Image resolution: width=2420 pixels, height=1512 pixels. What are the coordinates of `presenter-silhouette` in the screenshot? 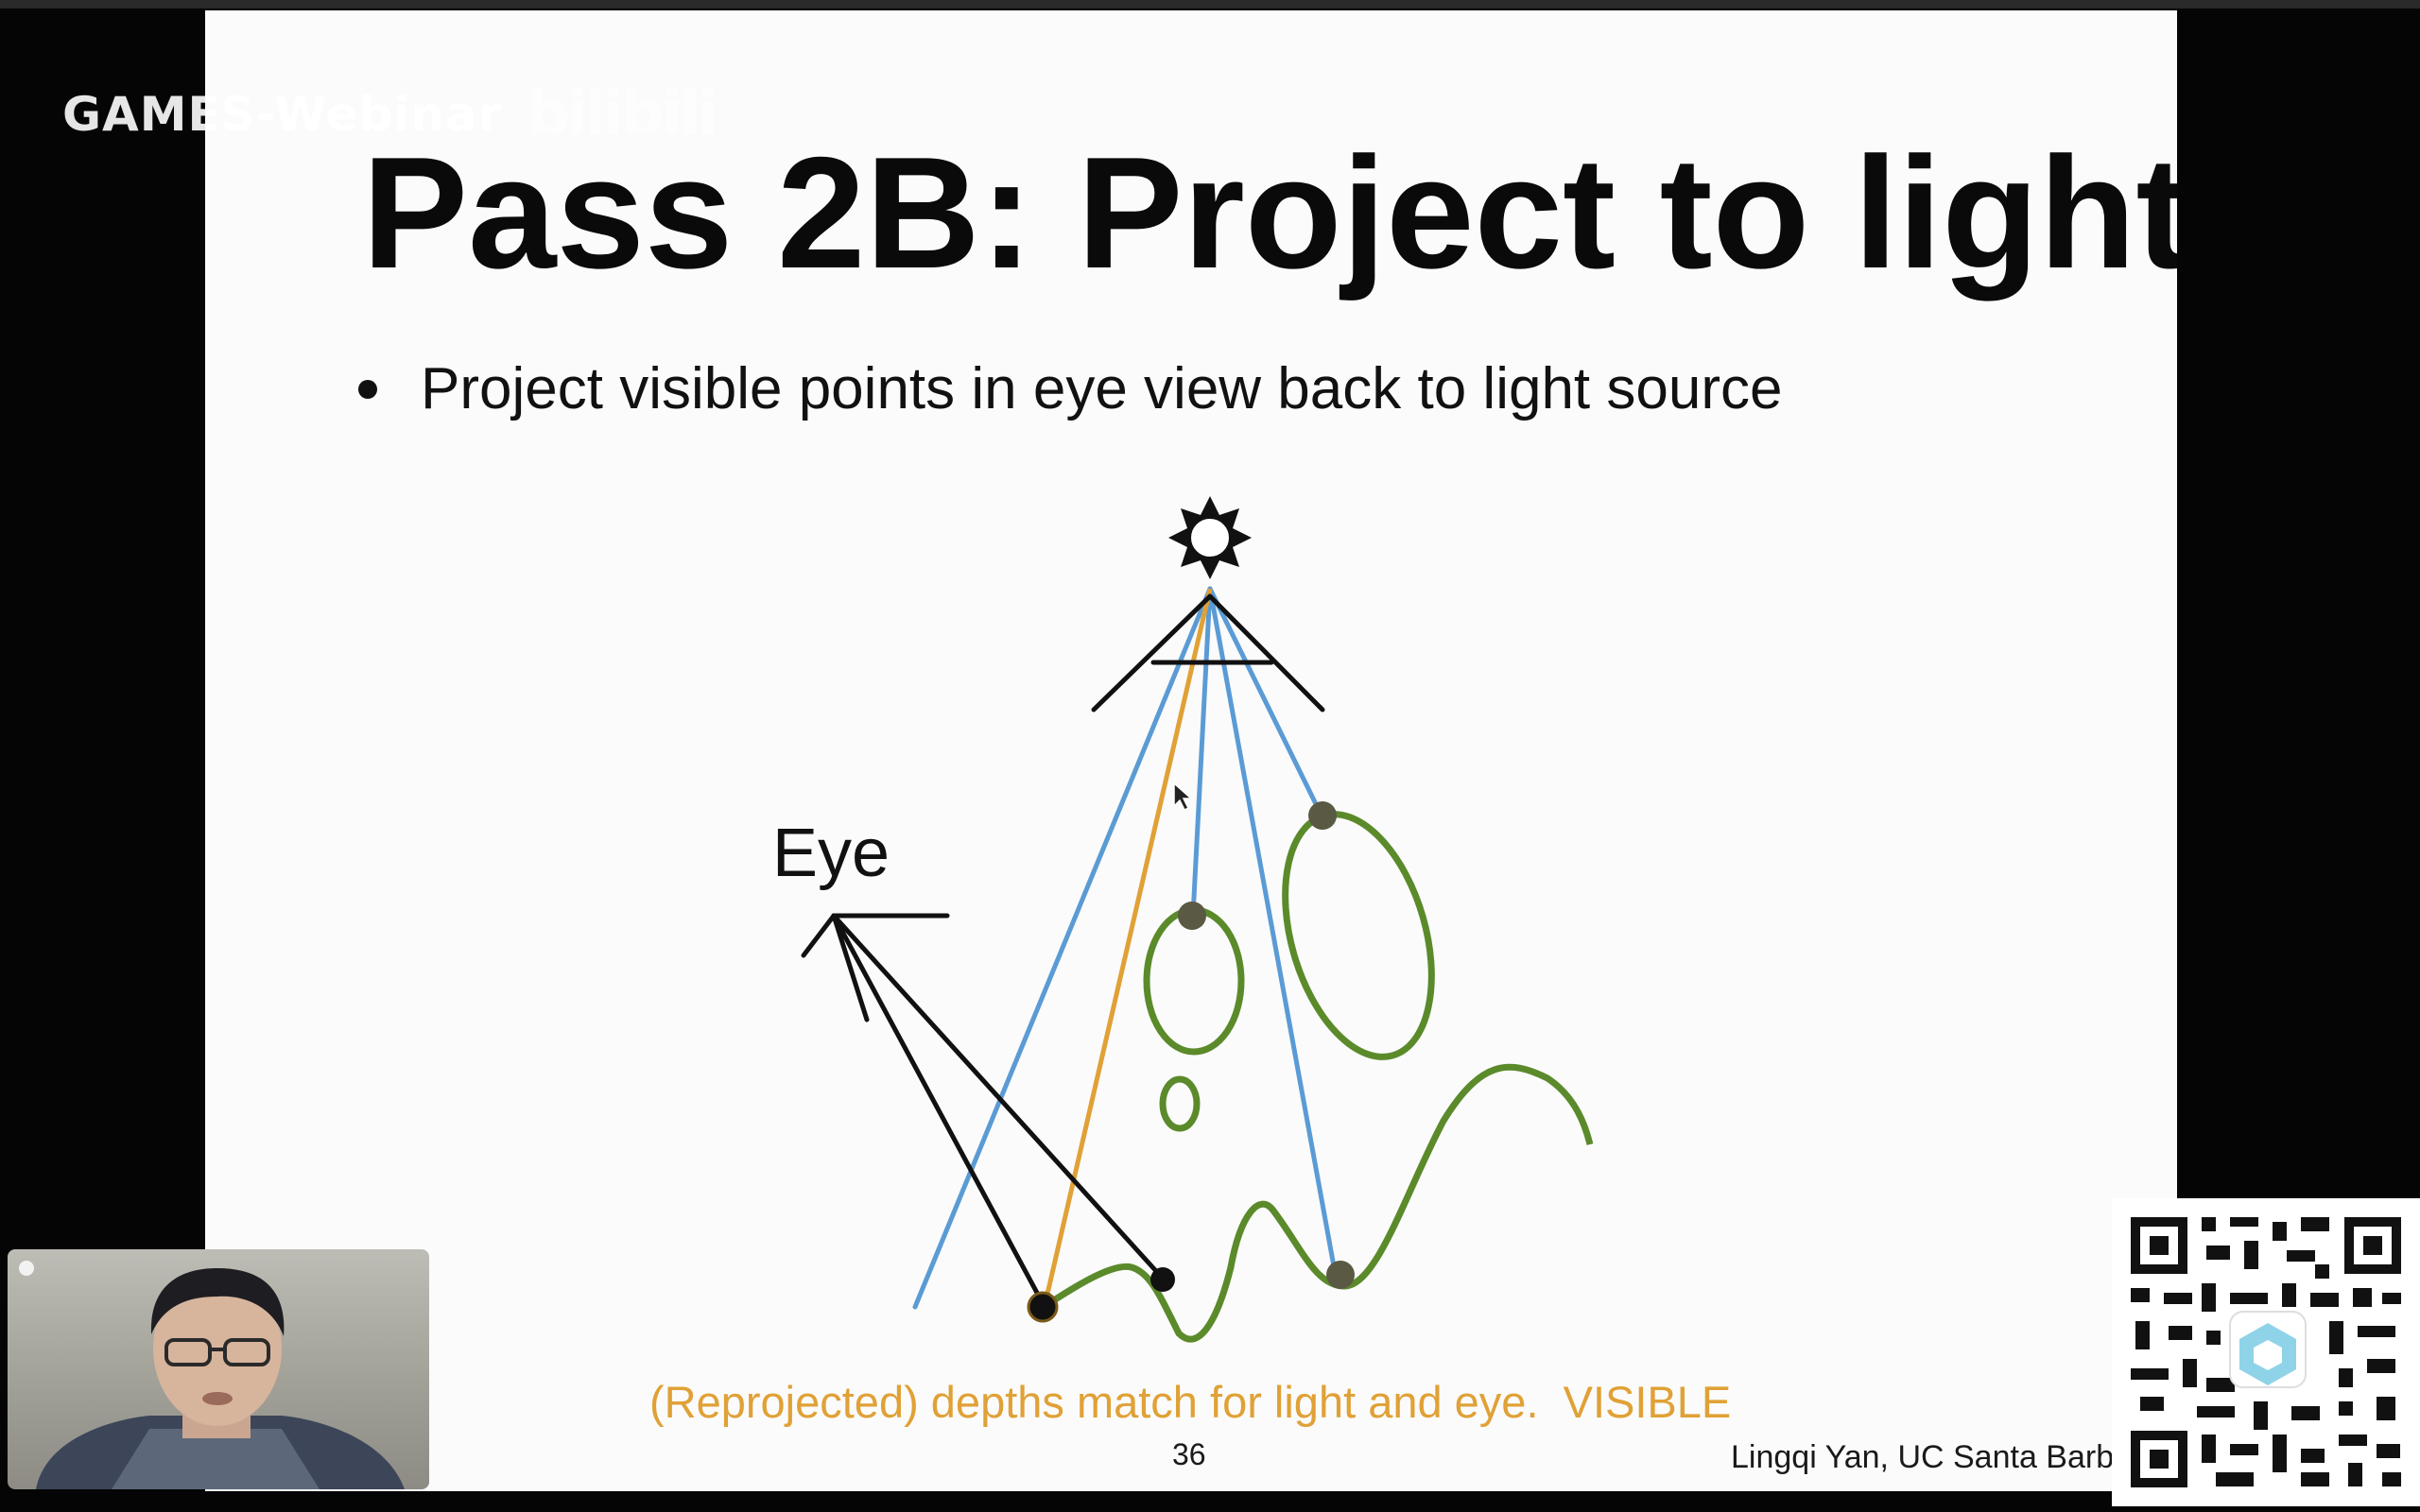 It's located at (220, 1378).